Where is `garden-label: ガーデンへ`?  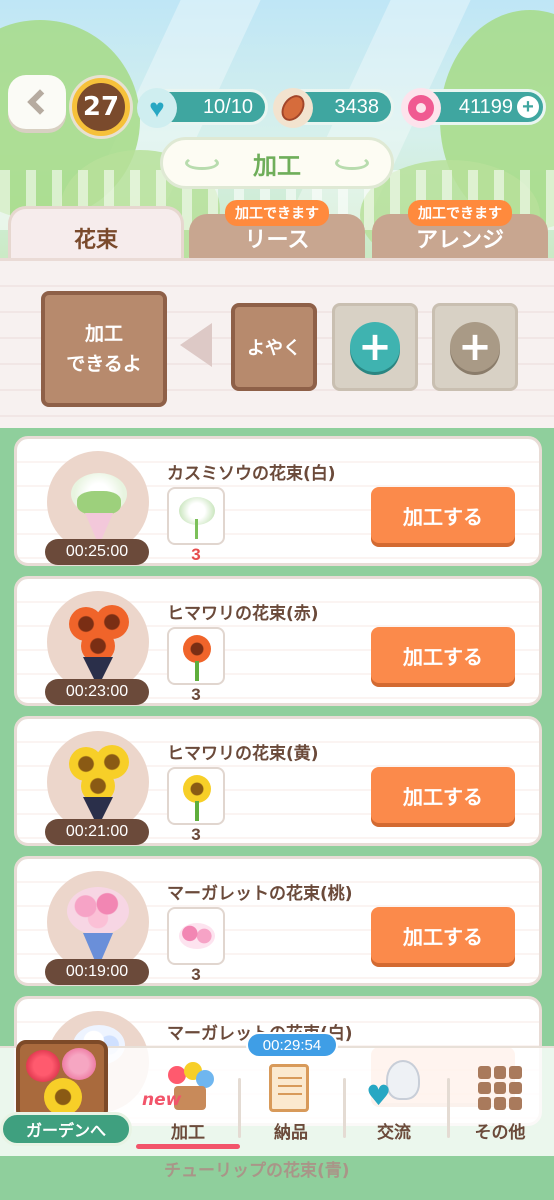 garden-label: ガーデンへ is located at coordinates (66, 1129).